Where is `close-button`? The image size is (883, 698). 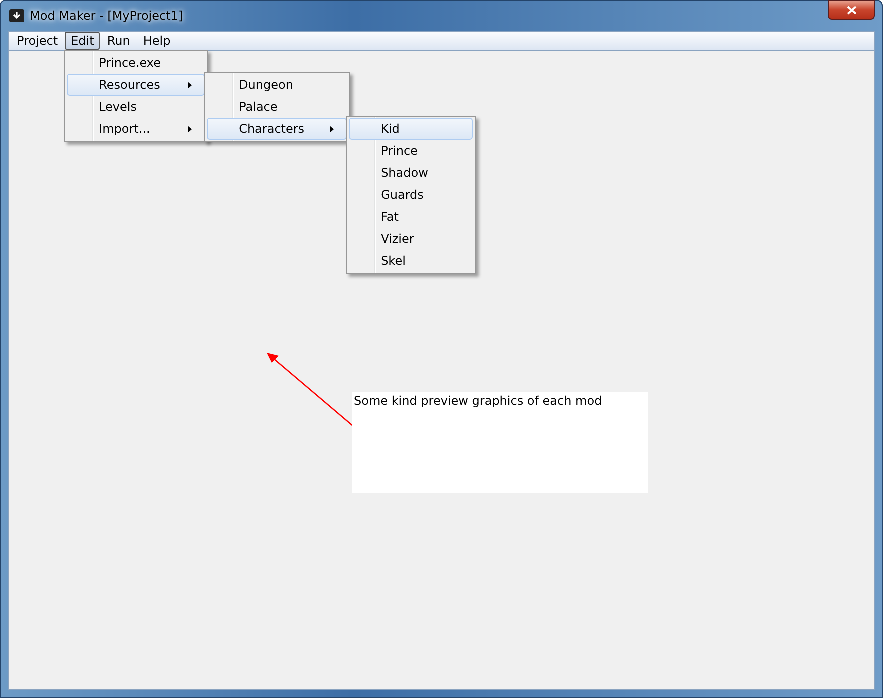 close-button is located at coordinates (851, 10).